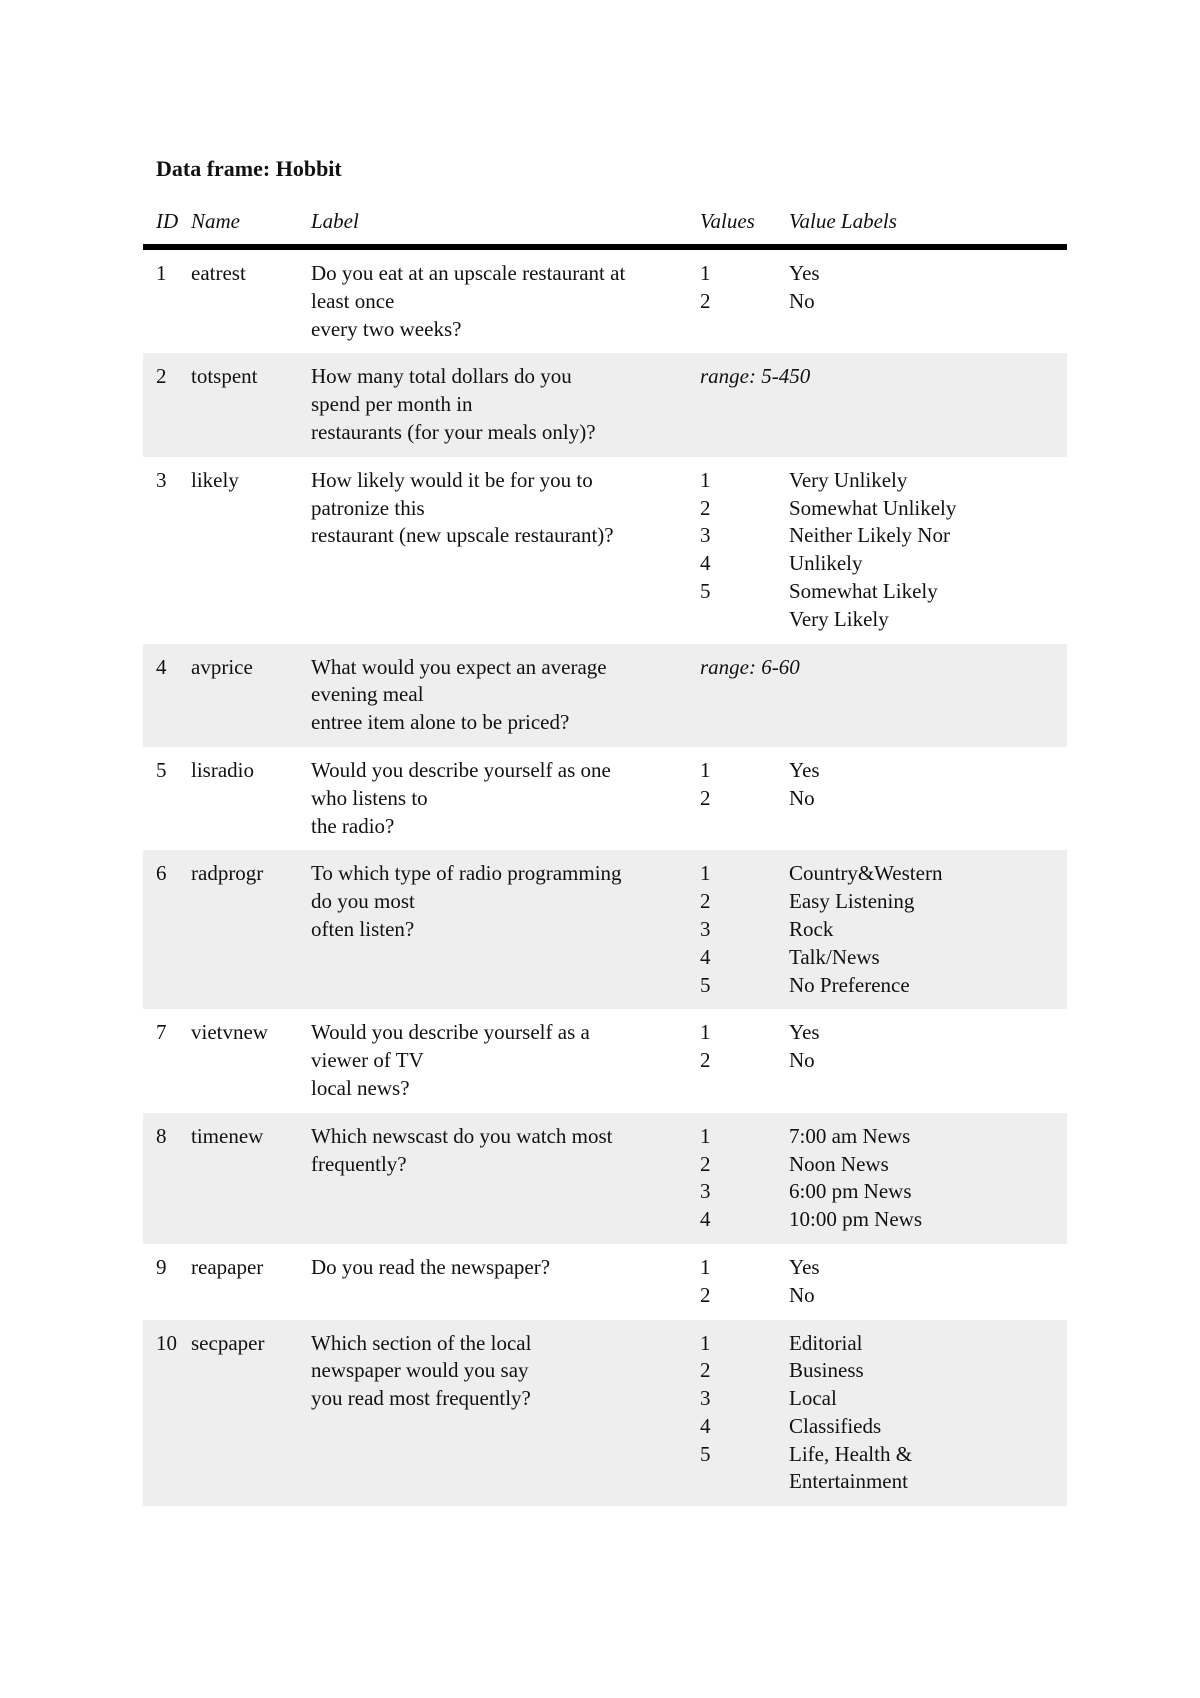  I want to click on value-code: 3, so click(705, 1191).